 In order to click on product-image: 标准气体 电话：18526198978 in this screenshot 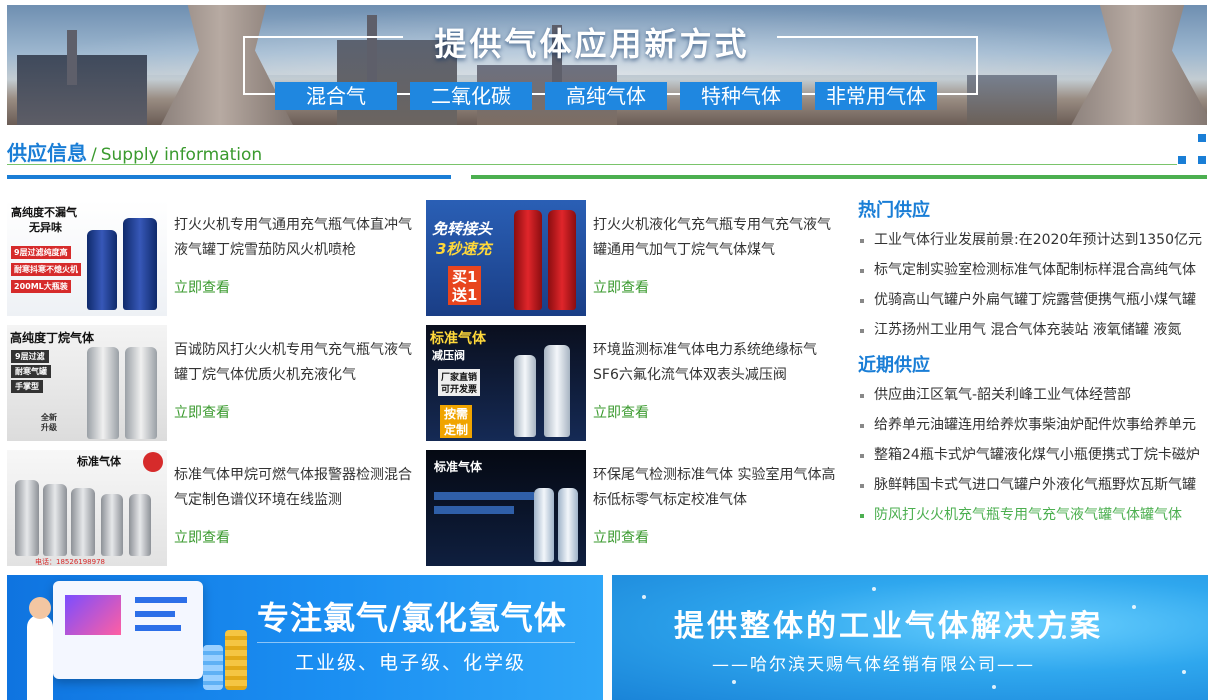, I will do `click(87, 508)`.